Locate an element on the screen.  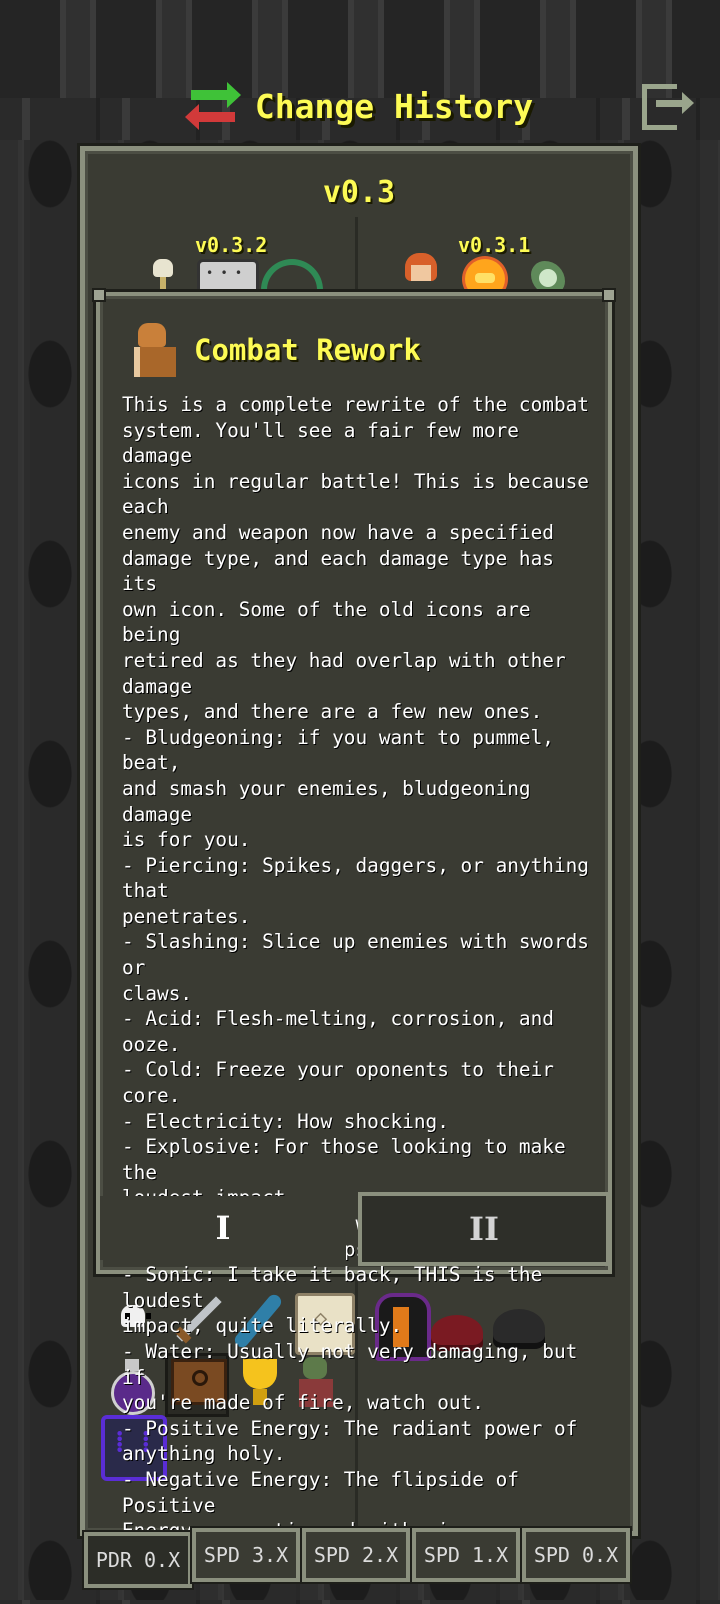
tab-spd-2x: SPD 2.X is located at coordinates (356, 1555).